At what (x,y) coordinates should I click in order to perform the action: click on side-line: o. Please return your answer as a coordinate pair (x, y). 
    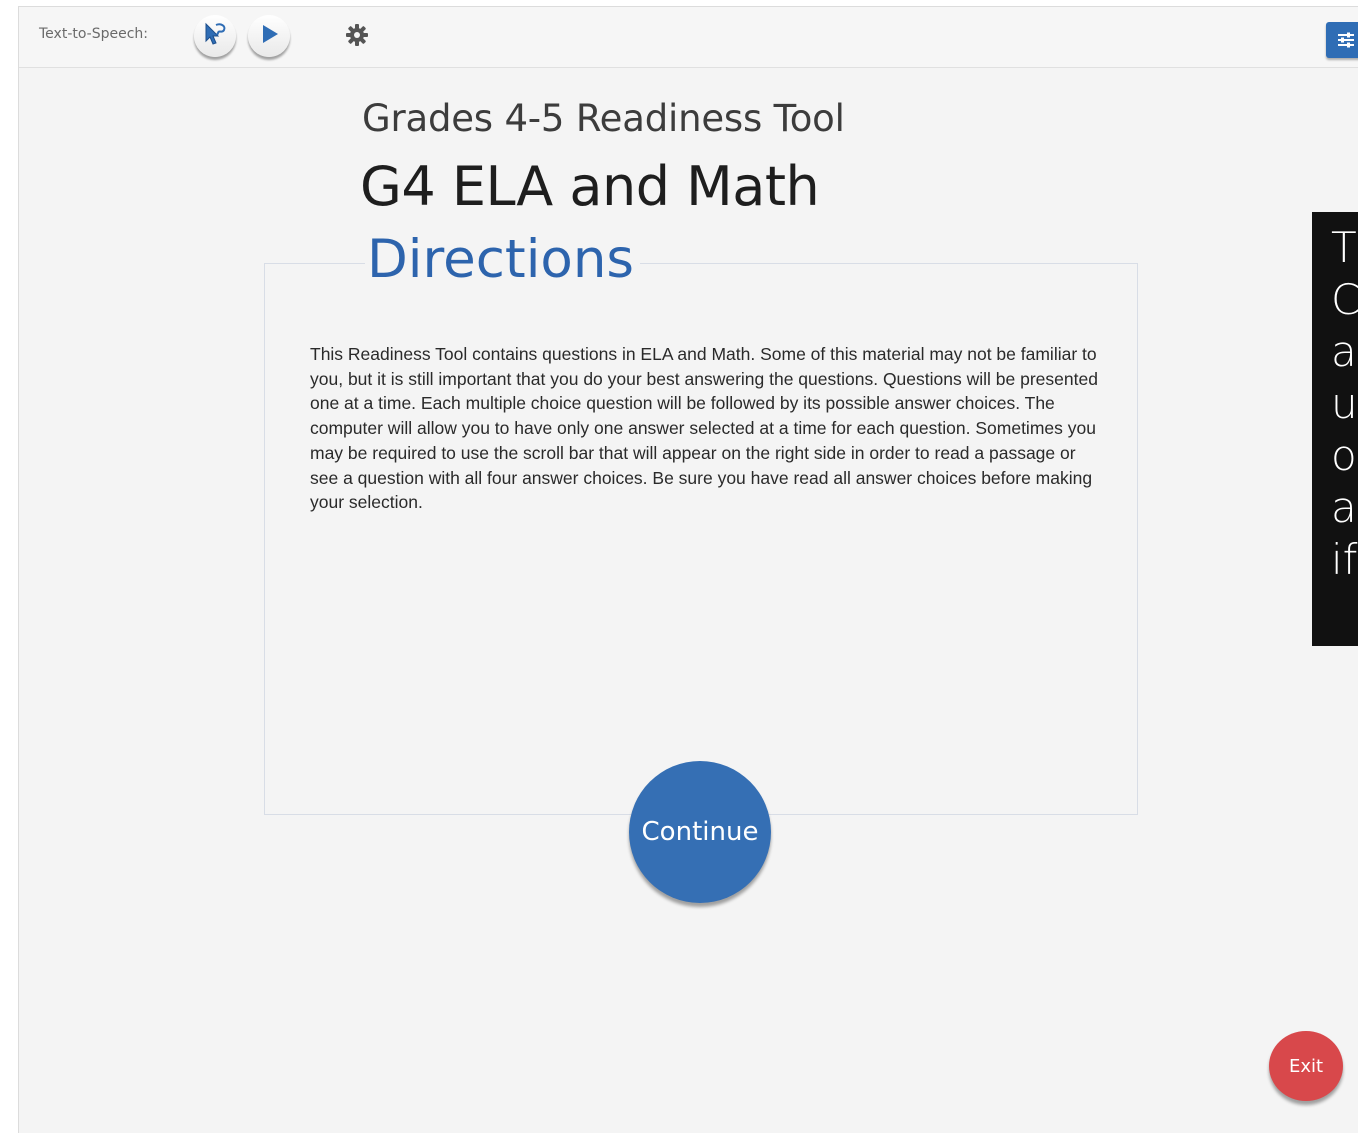
    Looking at the image, I should click on (1344, 455).